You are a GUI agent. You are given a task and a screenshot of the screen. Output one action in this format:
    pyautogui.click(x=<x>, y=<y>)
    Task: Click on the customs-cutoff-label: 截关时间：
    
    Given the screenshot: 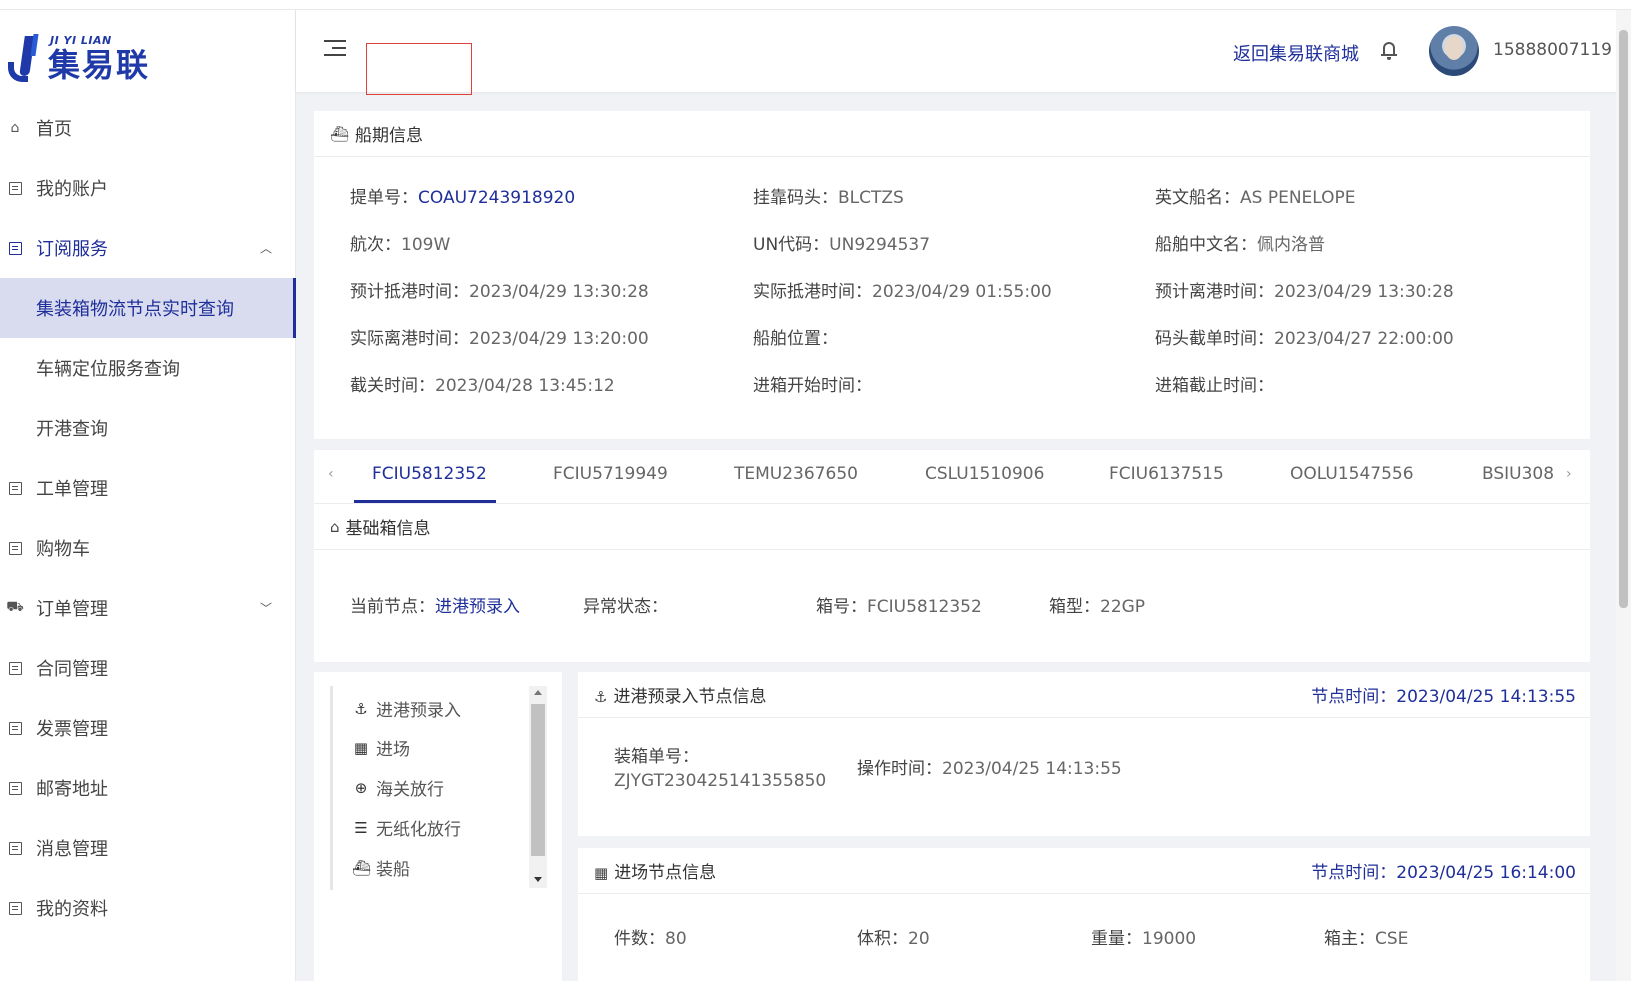 What is the action you would take?
    pyautogui.click(x=392, y=386)
    